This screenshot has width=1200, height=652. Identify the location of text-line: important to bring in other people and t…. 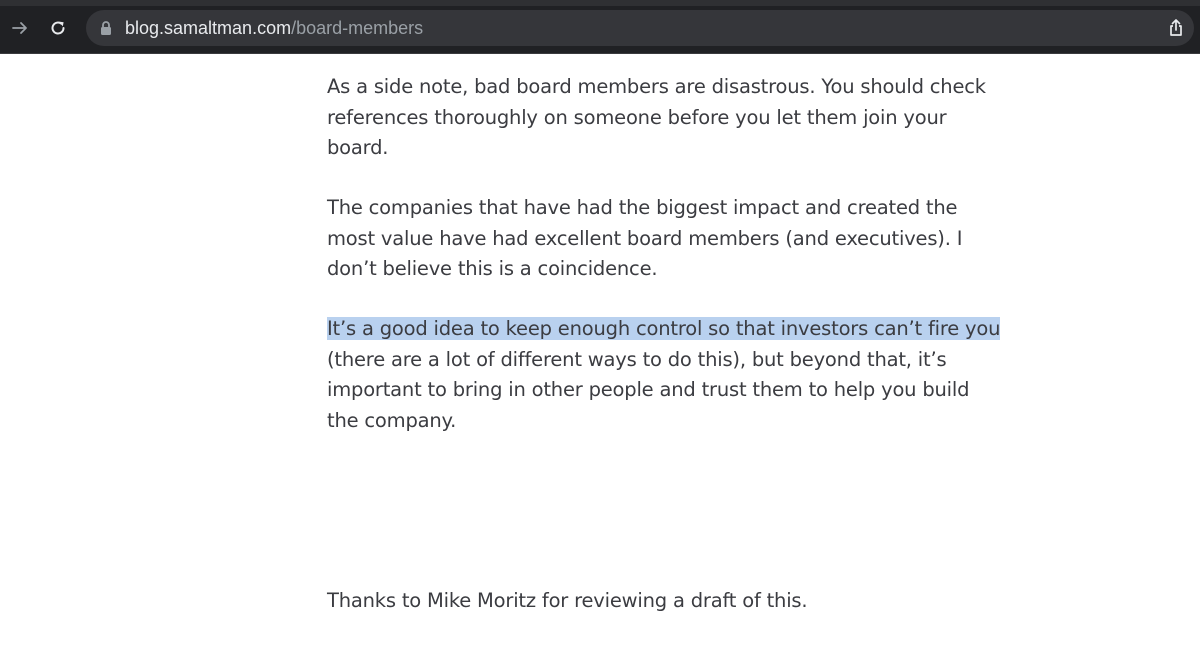
(648, 389).